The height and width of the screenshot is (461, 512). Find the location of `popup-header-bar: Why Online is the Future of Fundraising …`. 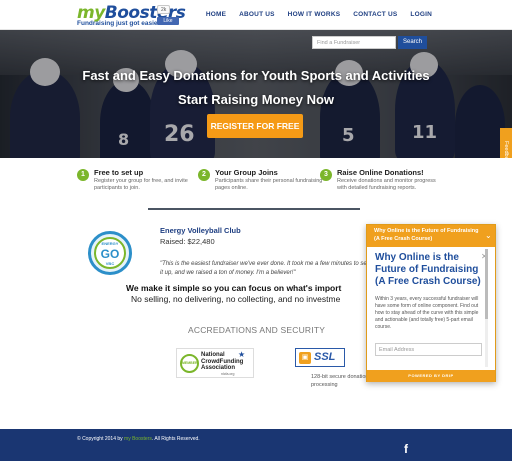

popup-header-bar: Why Online is the Future of Fundraising … is located at coordinates (431, 236).